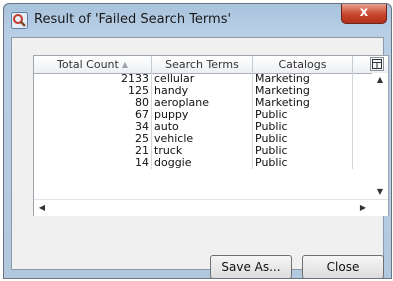  Describe the element at coordinates (124, 64) in the screenshot. I see `sort-ascending-icon: ▲` at that location.